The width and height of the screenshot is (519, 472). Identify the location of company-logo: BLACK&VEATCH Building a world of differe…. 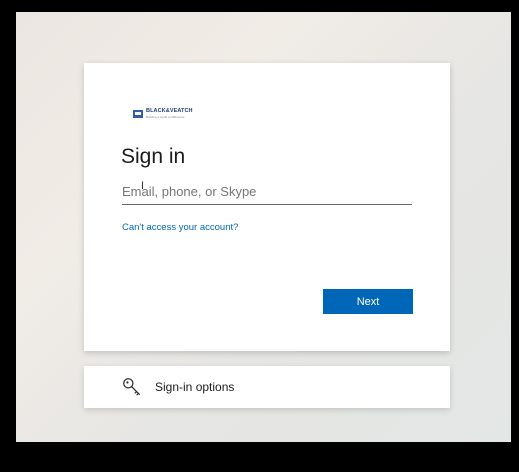
(163, 113).